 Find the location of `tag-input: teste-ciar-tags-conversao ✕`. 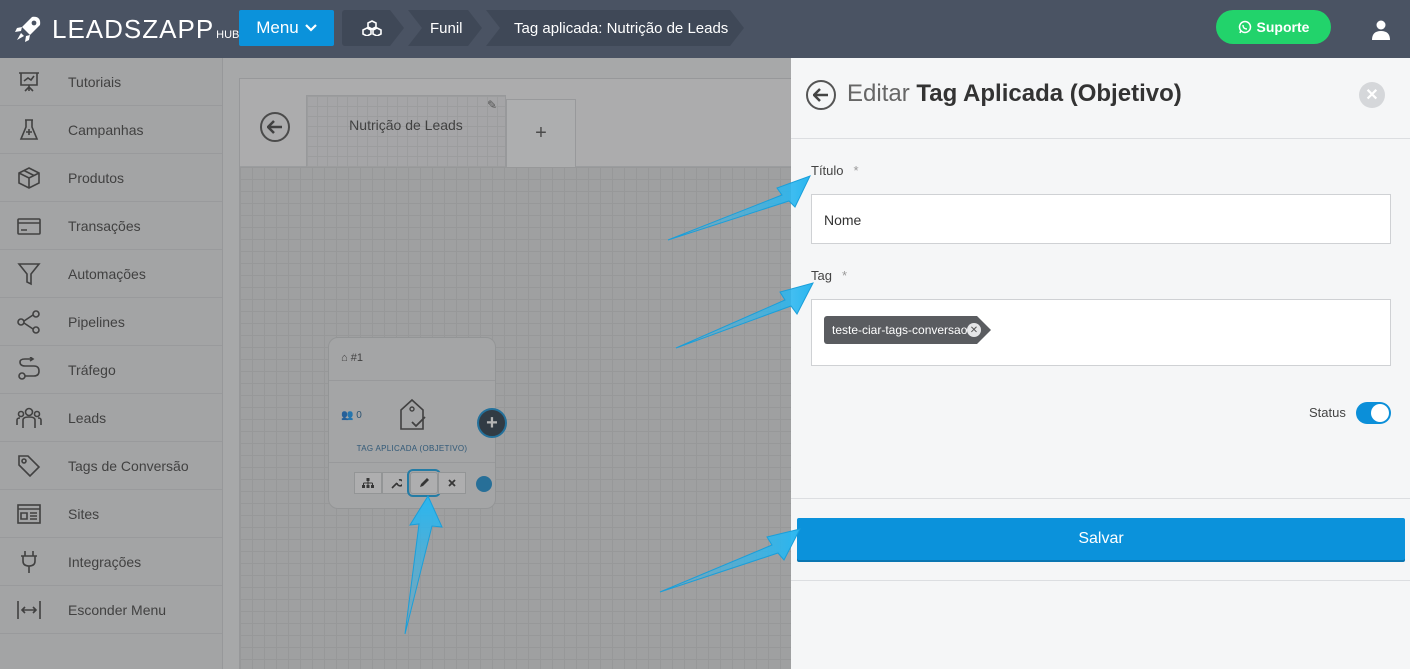

tag-input: teste-ciar-tags-conversao ✕ is located at coordinates (1101, 332).